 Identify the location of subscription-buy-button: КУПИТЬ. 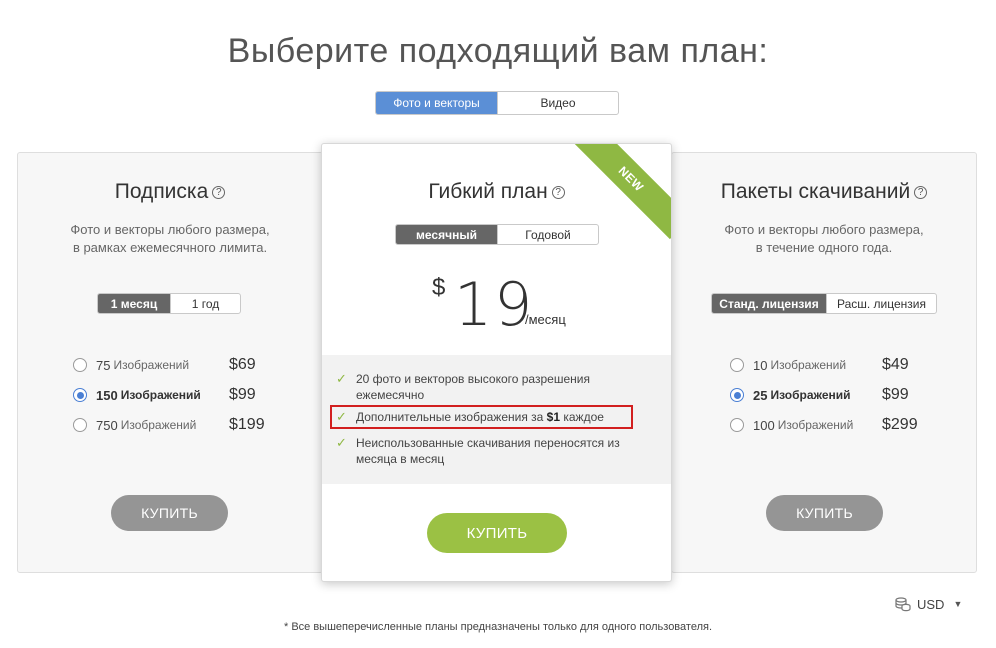
(169, 513).